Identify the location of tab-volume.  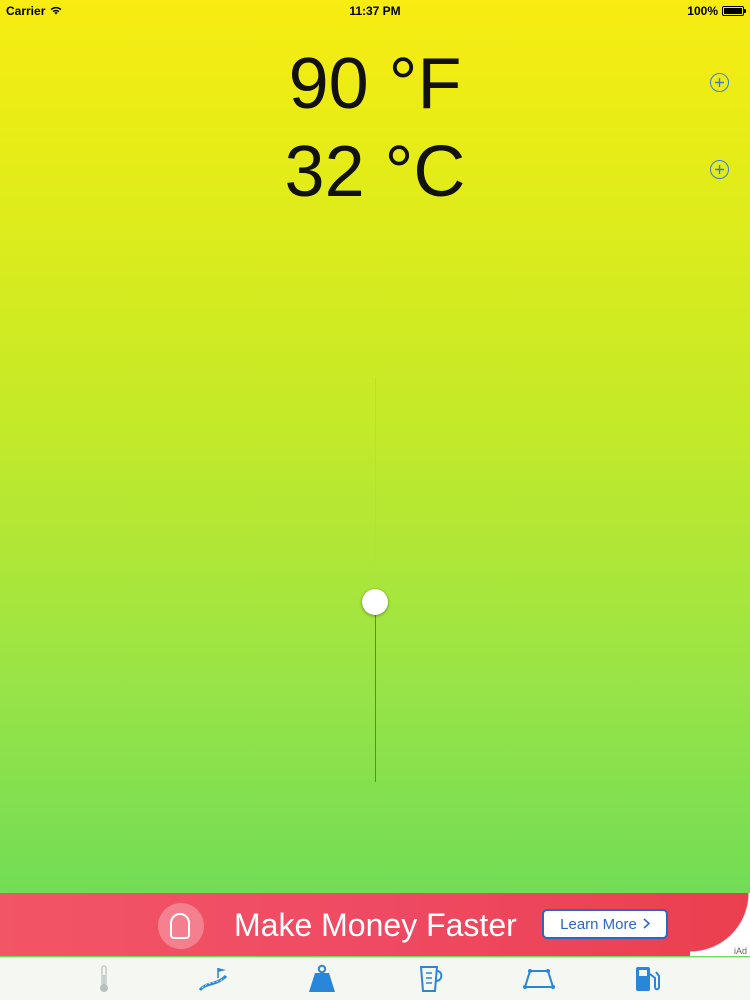
(430, 979).